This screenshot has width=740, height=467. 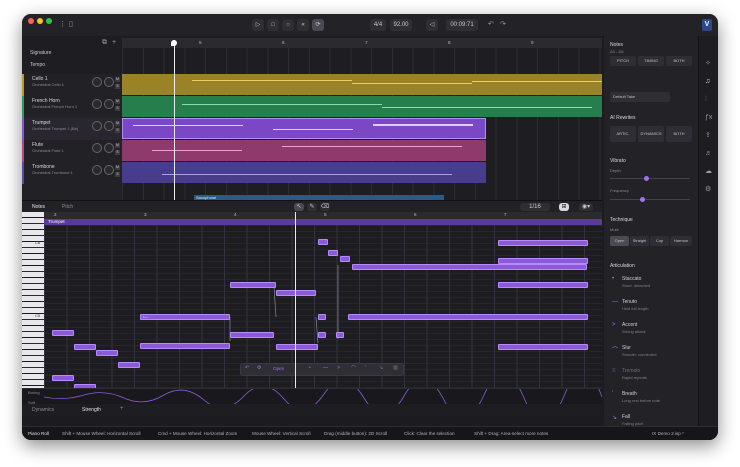 I want to click on mute-mode-select: Open, so click(x=278, y=368).